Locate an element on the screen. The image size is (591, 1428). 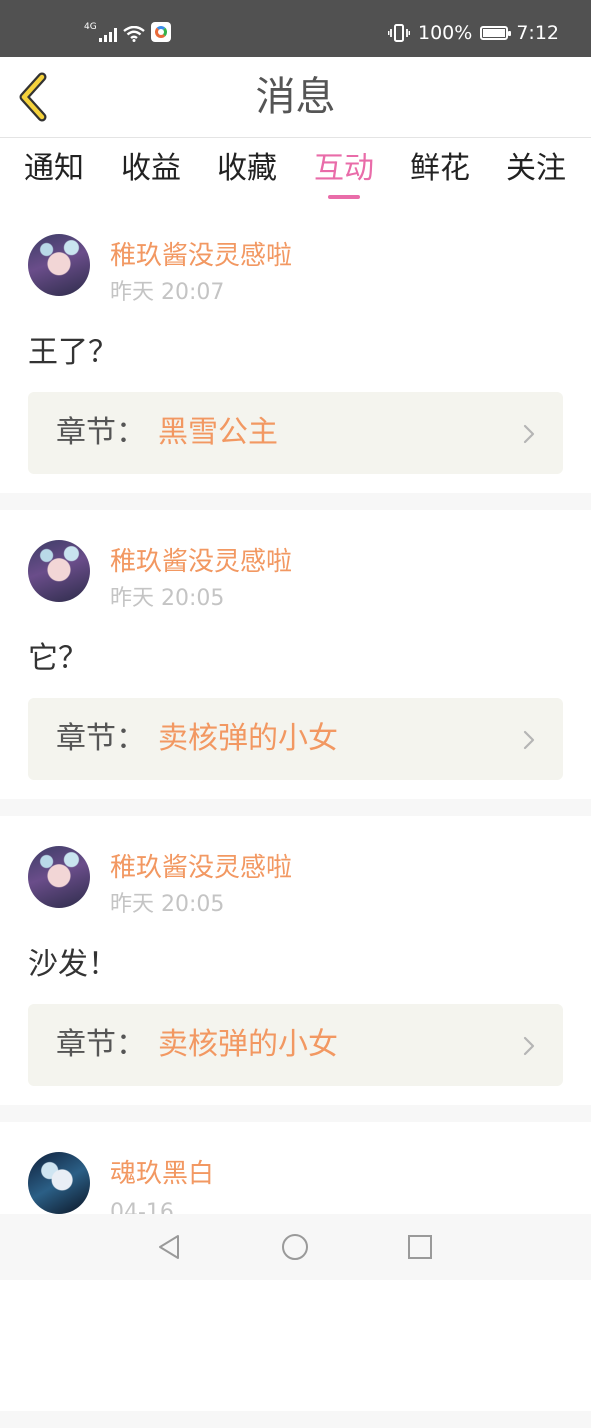
timestamp: 昨天 20:07 is located at coordinates (167, 292).